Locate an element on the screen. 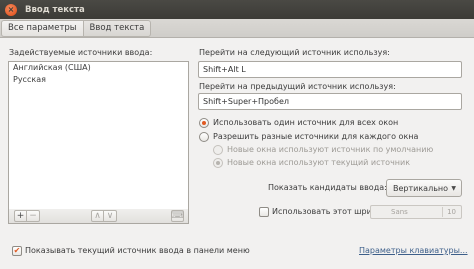  navigation-bar: Все параметры Ввод текста is located at coordinates (237, 28).